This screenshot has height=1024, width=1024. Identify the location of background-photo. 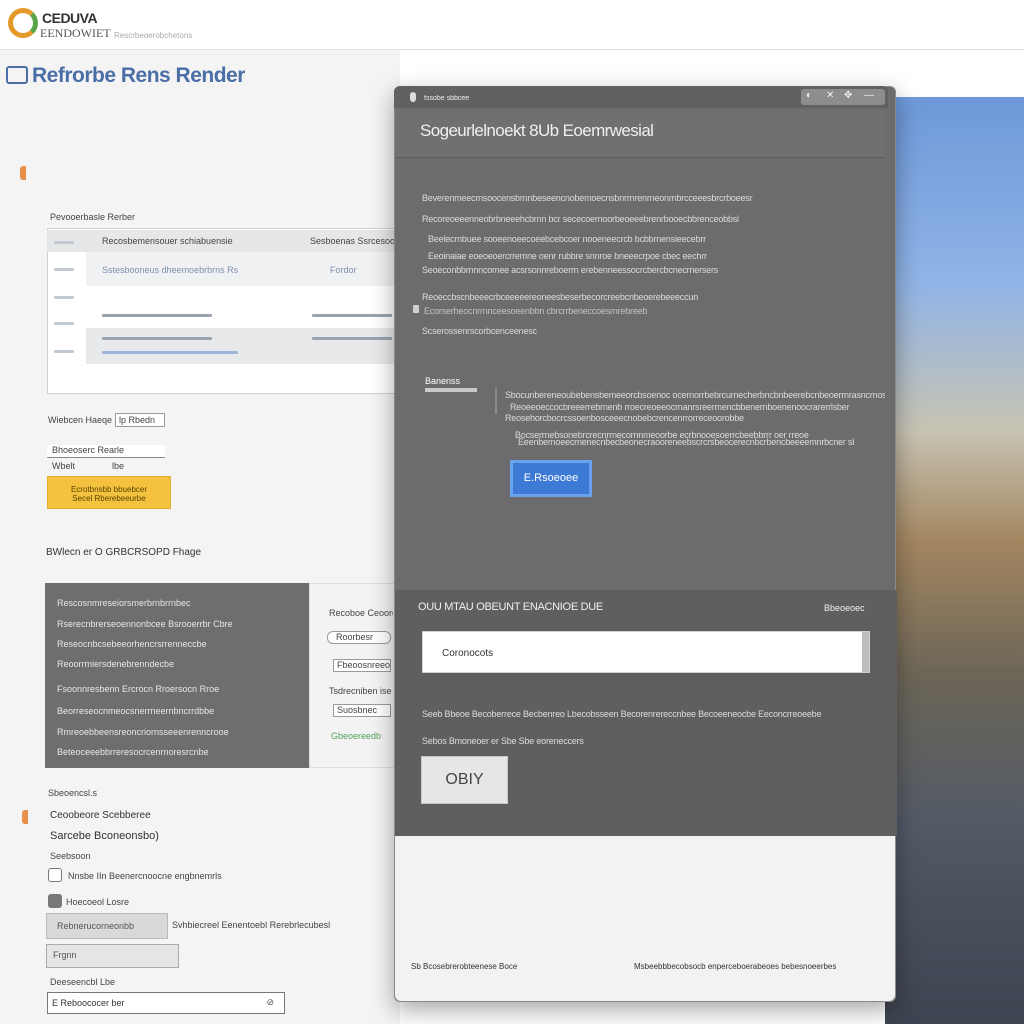
(954, 560).